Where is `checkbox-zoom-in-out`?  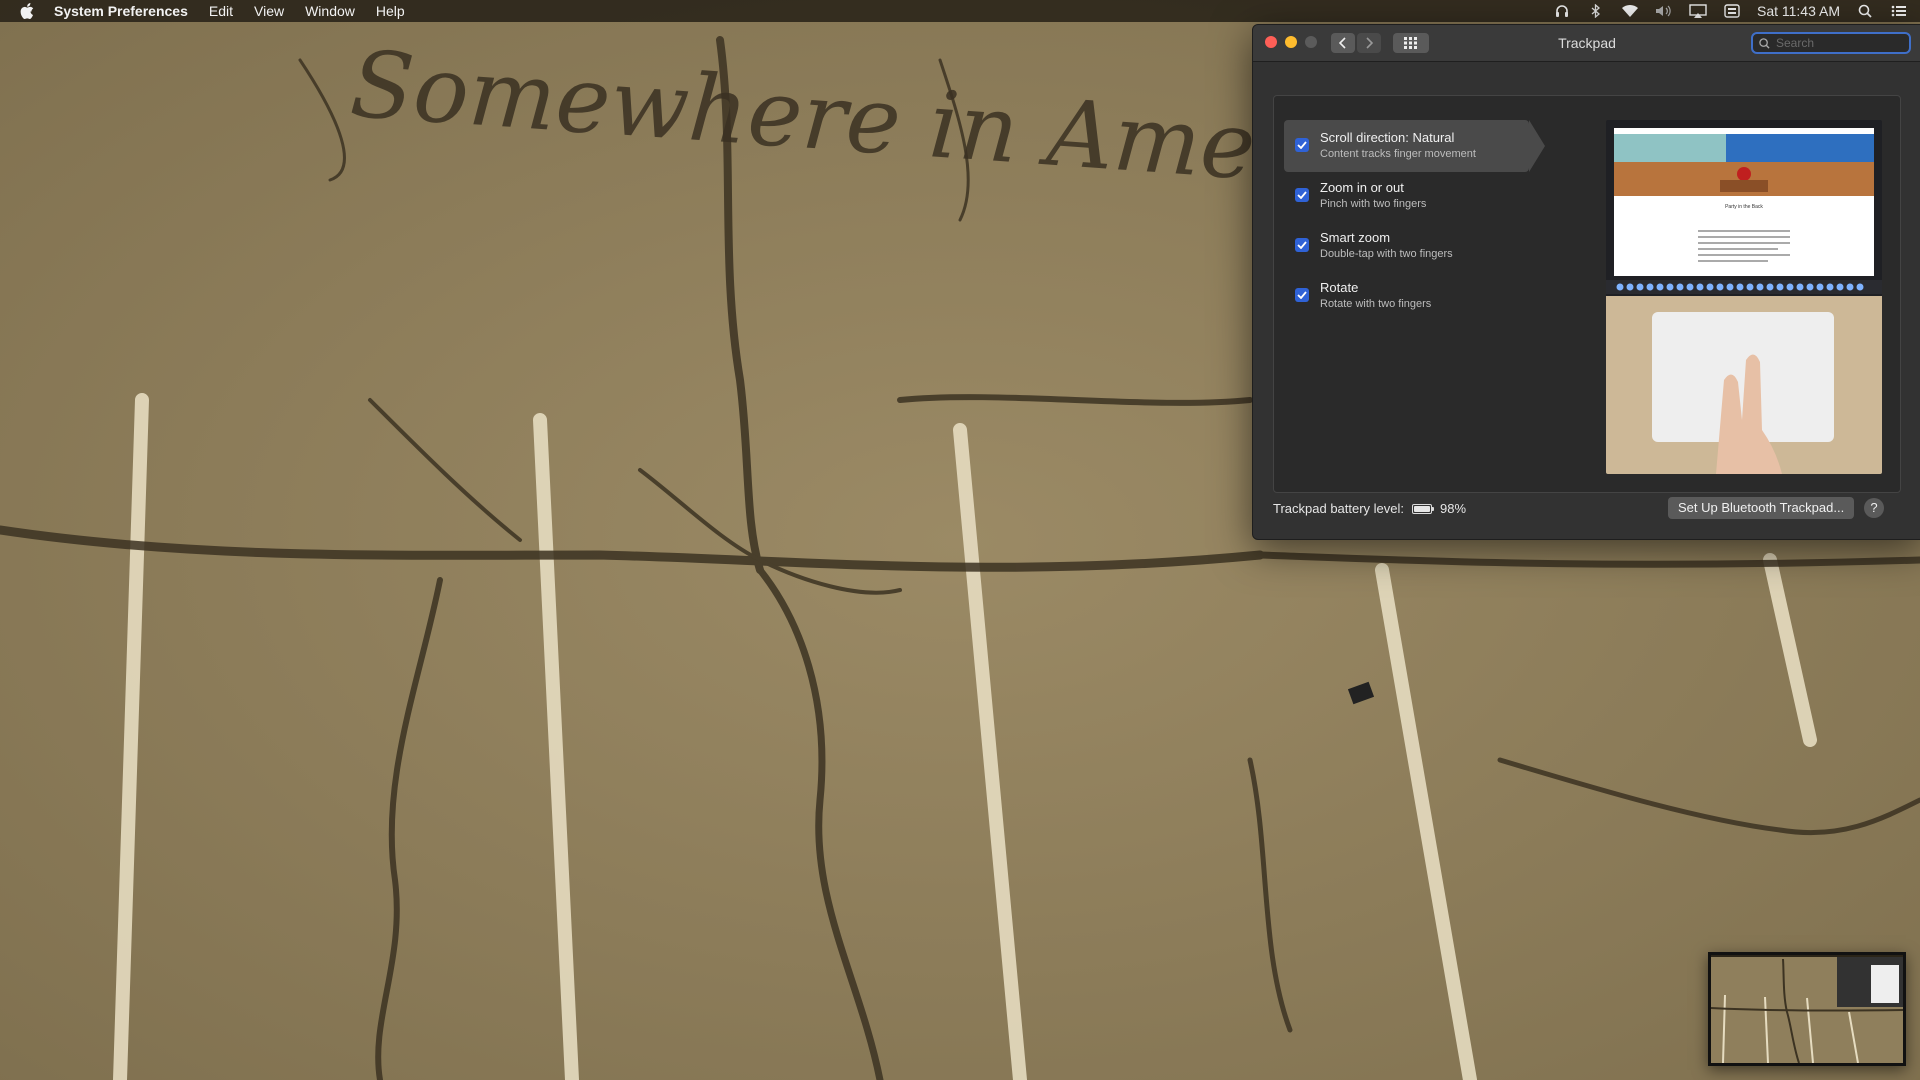
checkbox-zoom-in-out is located at coordinates (1302, 195).